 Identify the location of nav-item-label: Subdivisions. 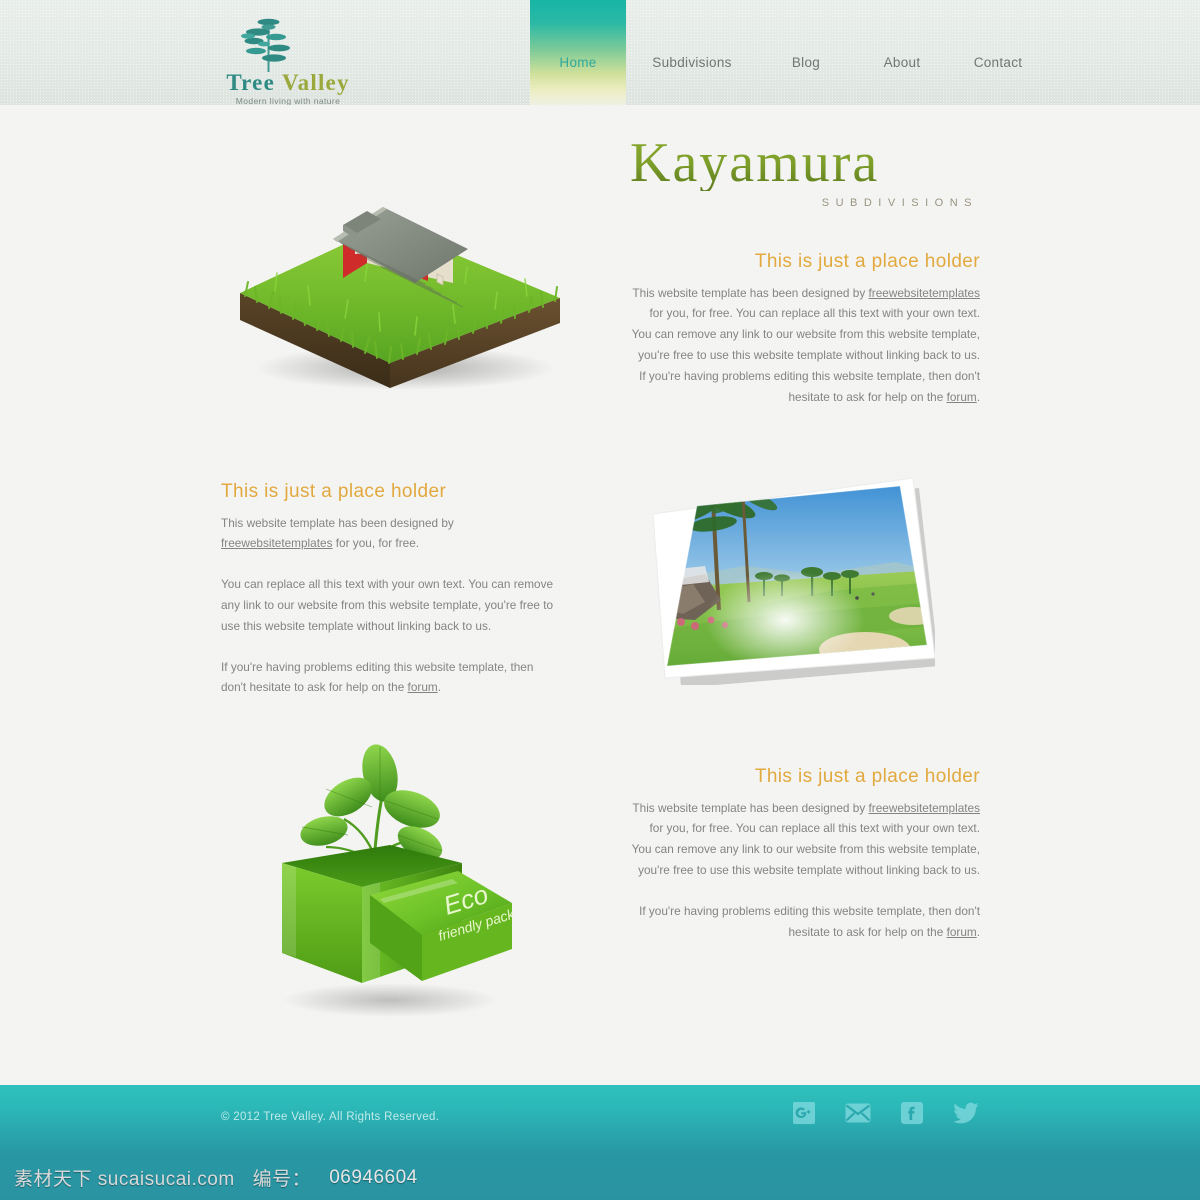
(692, 62).